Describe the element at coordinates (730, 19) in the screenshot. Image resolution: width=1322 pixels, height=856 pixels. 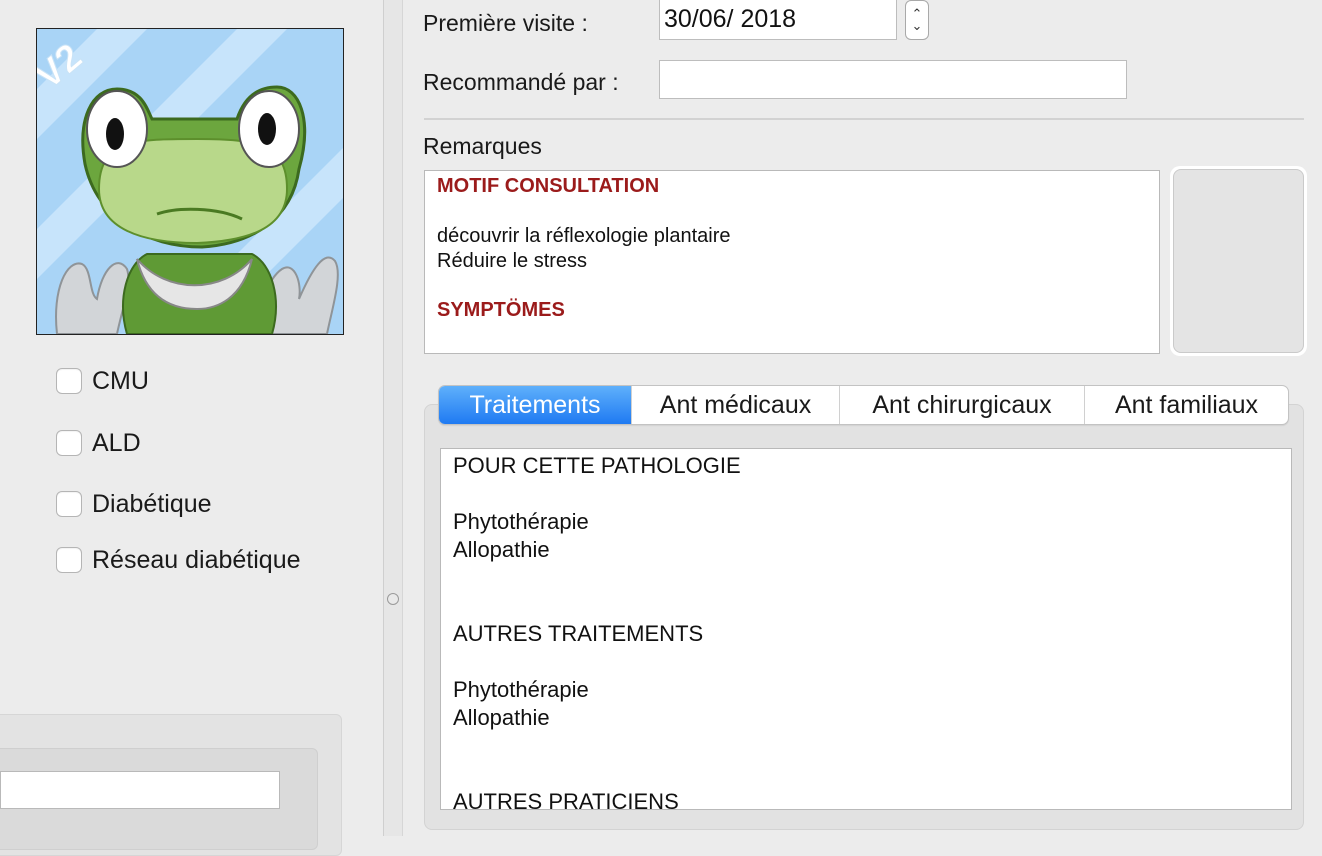
I see `first-visit-value: 30/06/ 2018` at that location.